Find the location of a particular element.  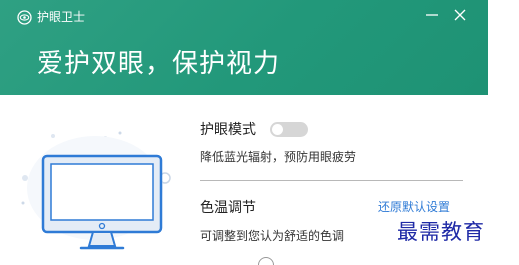

minimize-icon is located at coordinates (432, 15).